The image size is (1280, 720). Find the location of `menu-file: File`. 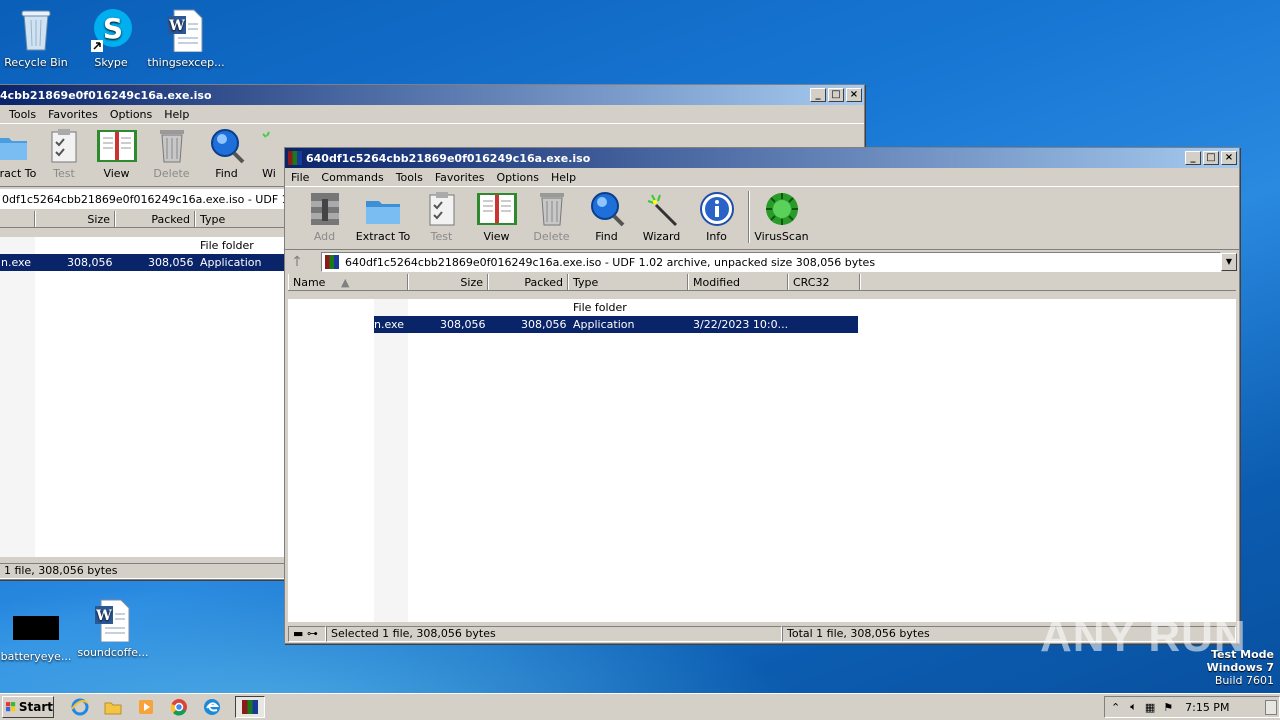

menu-file: File is located at coordinates (300, 177).